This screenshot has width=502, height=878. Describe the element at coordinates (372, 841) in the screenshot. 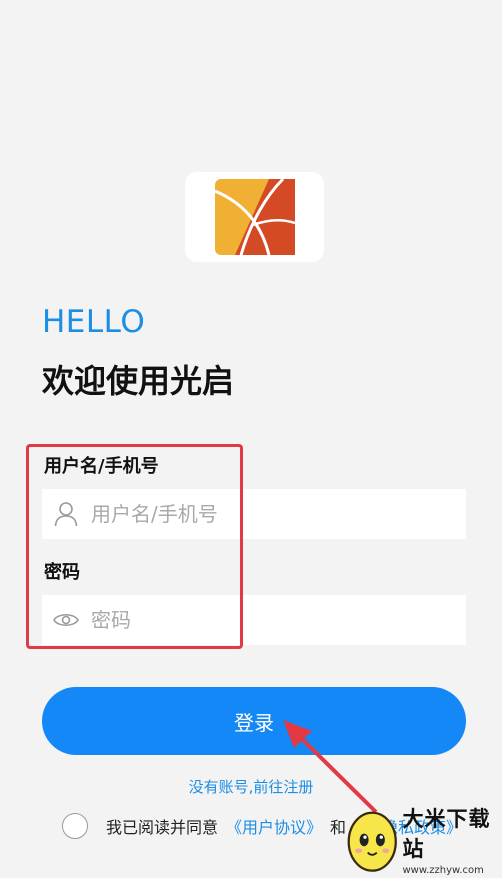

I see `mascot-icon` at that location.